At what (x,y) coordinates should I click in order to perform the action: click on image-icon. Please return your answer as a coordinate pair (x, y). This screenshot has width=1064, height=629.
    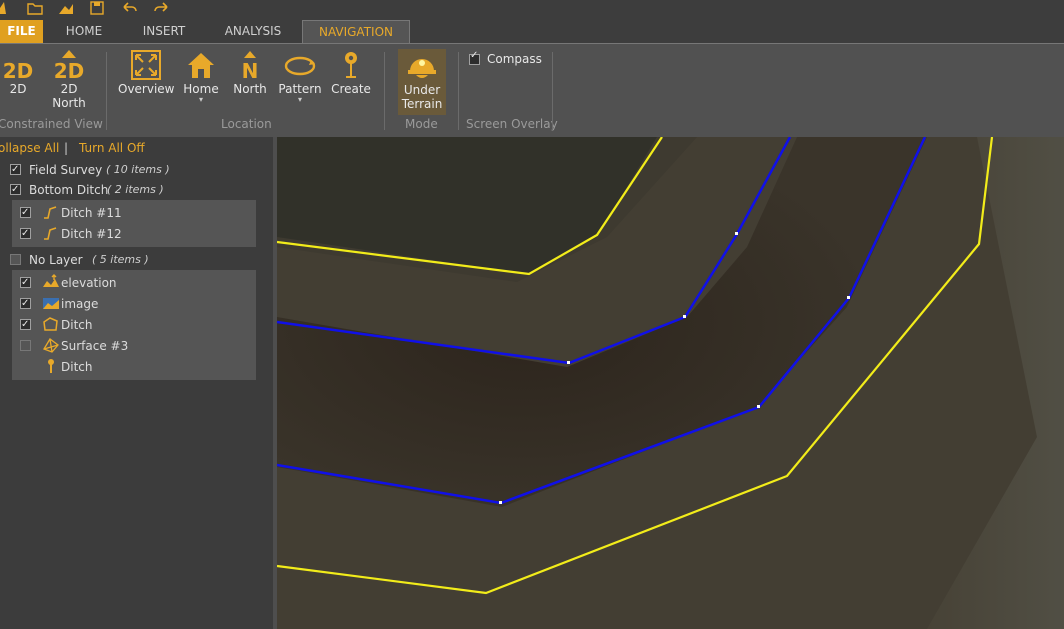
    Looking at the image, I should click on (51, 306).